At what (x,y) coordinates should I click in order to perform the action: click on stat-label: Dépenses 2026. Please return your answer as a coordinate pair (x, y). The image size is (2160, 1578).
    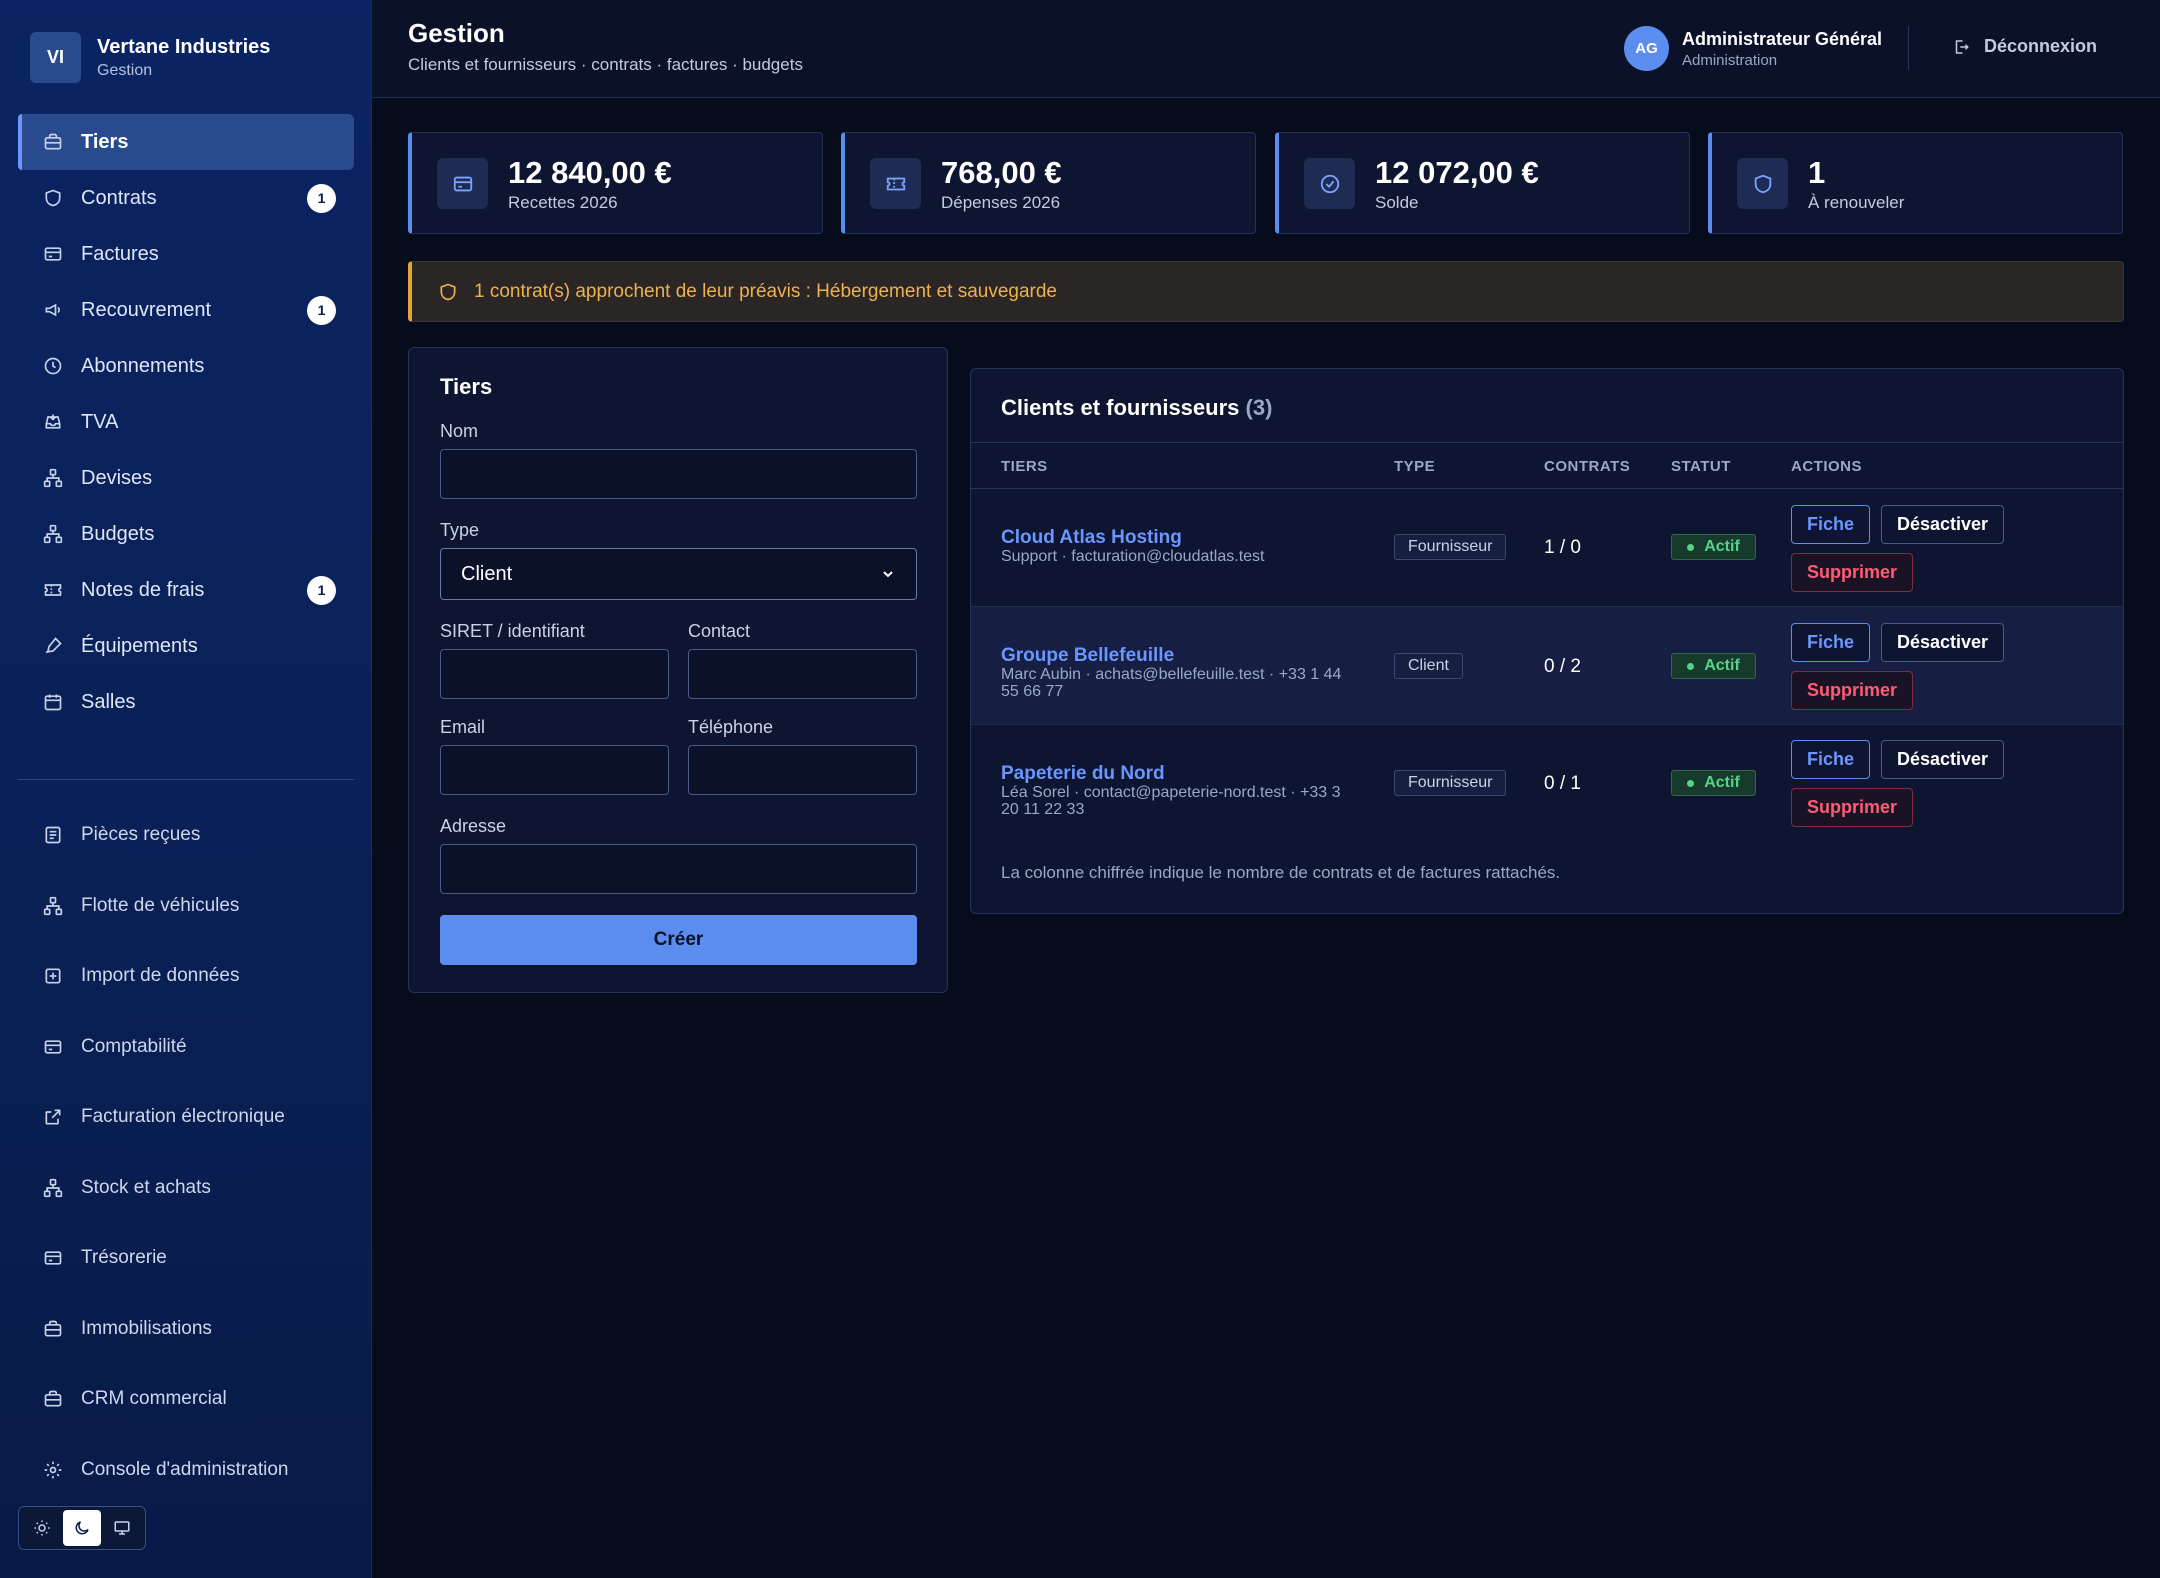
    Looking at the image, I should click on (1001, 202).